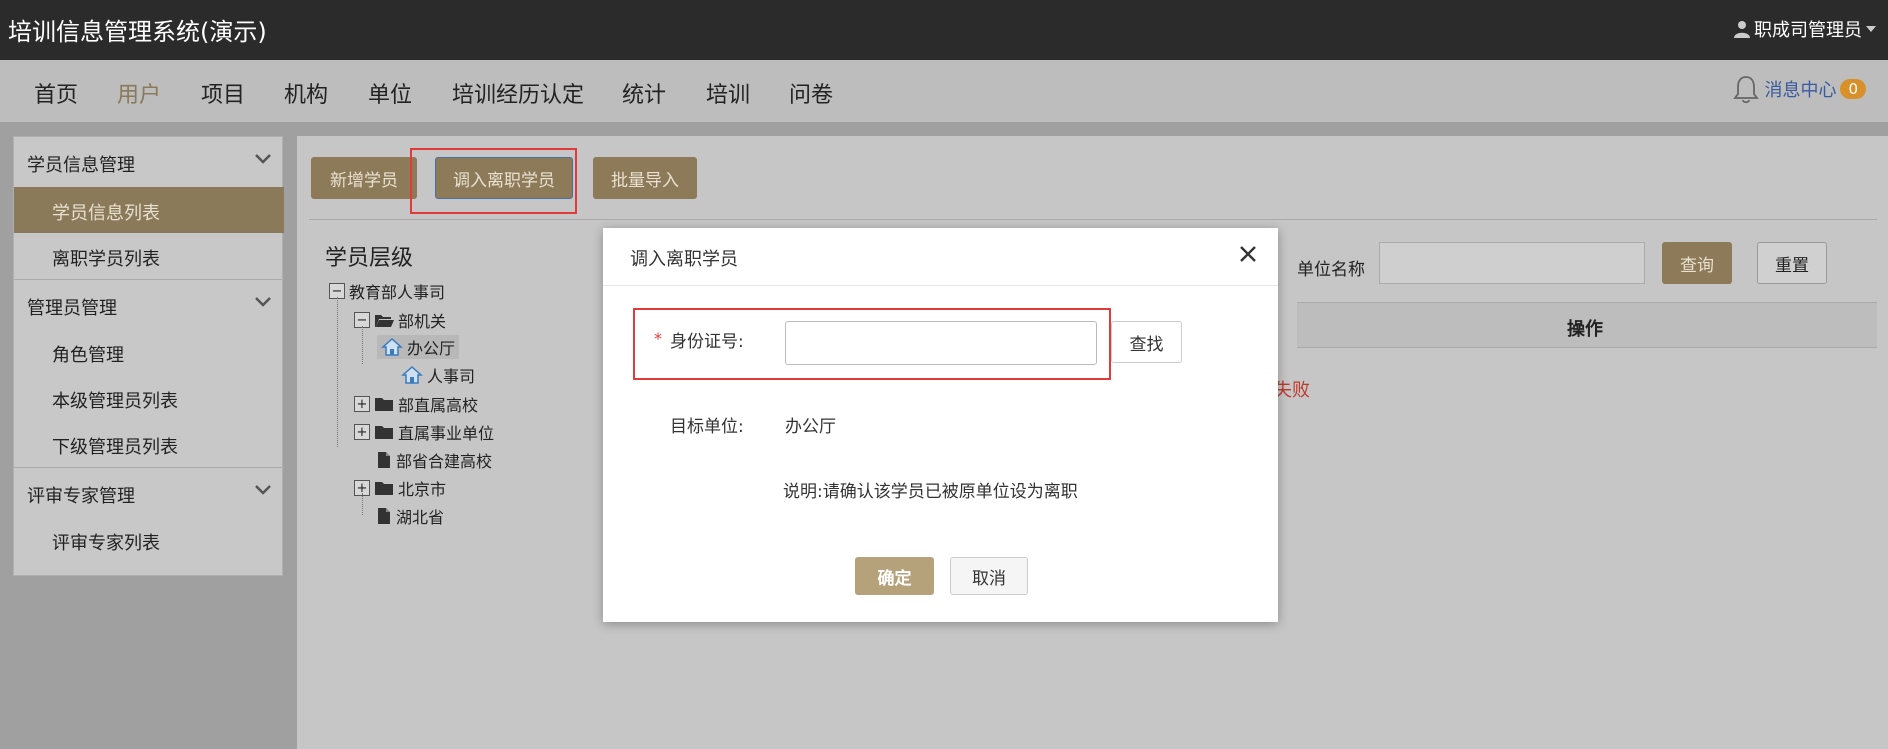 The image size is (1888, 749). I want to click on batch-import-button: 批量导入, so click(645, 178).